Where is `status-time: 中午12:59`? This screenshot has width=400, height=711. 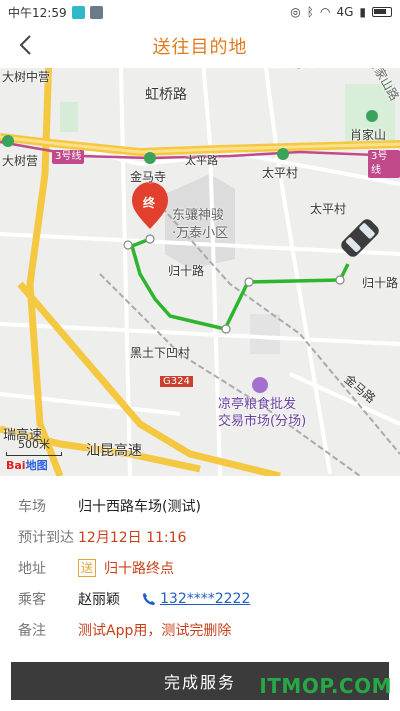
status-time: 中午12:59 is located at coordinates (37, 12).